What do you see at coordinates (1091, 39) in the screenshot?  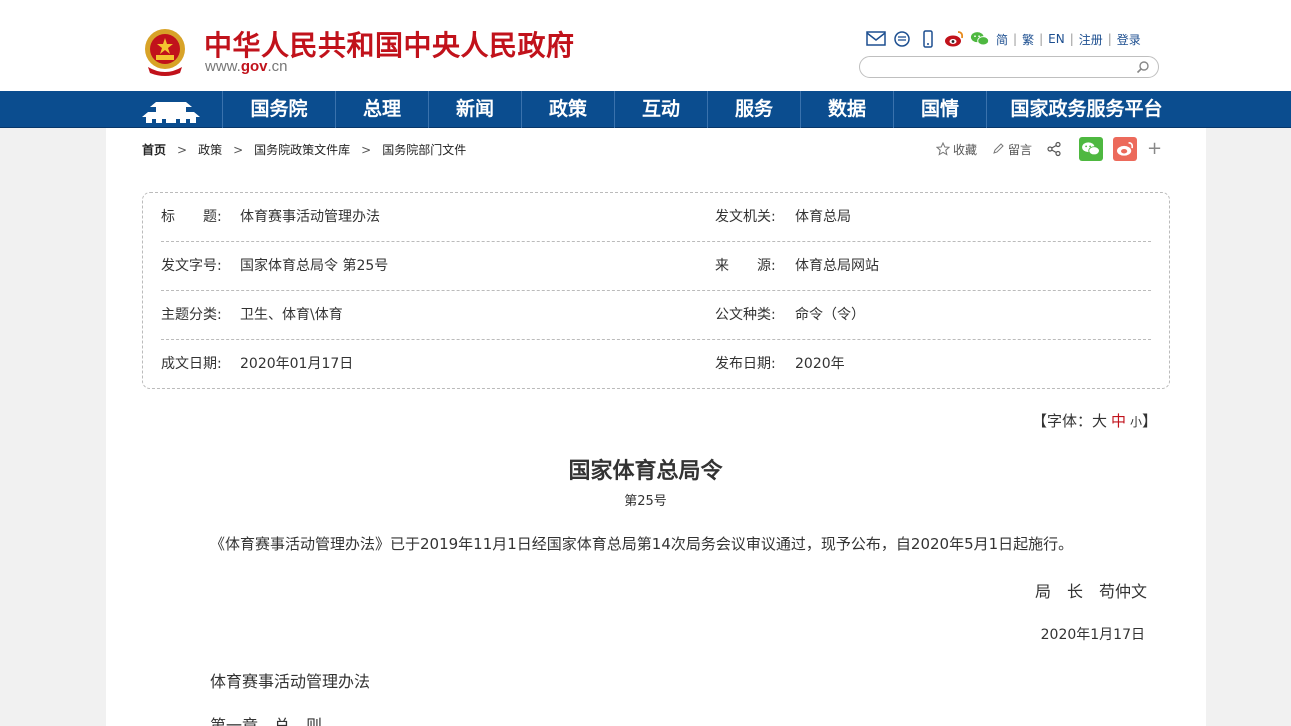 I see `register-link: 注册` at bounding box center [1091, 39].